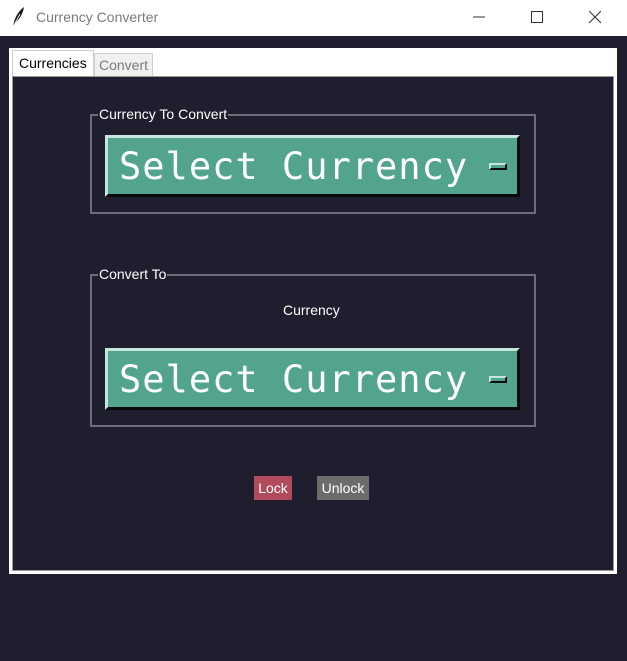 Image resolution: width=627 pixels, height=661 pixels. Describe the element at coordinates (313, 18) in the screenshot. I see `title-bar: Currency Converter` at that location.